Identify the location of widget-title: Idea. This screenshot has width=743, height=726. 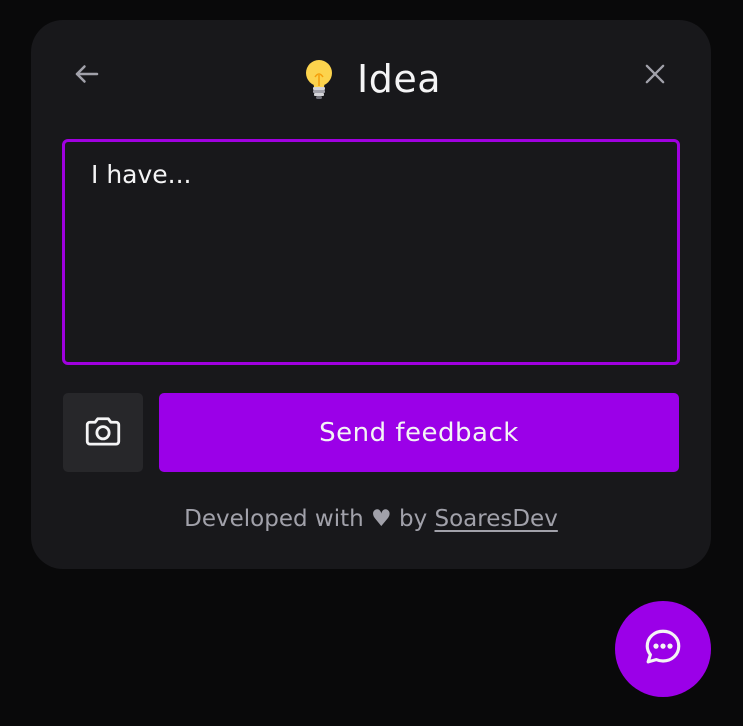
(399, 79).